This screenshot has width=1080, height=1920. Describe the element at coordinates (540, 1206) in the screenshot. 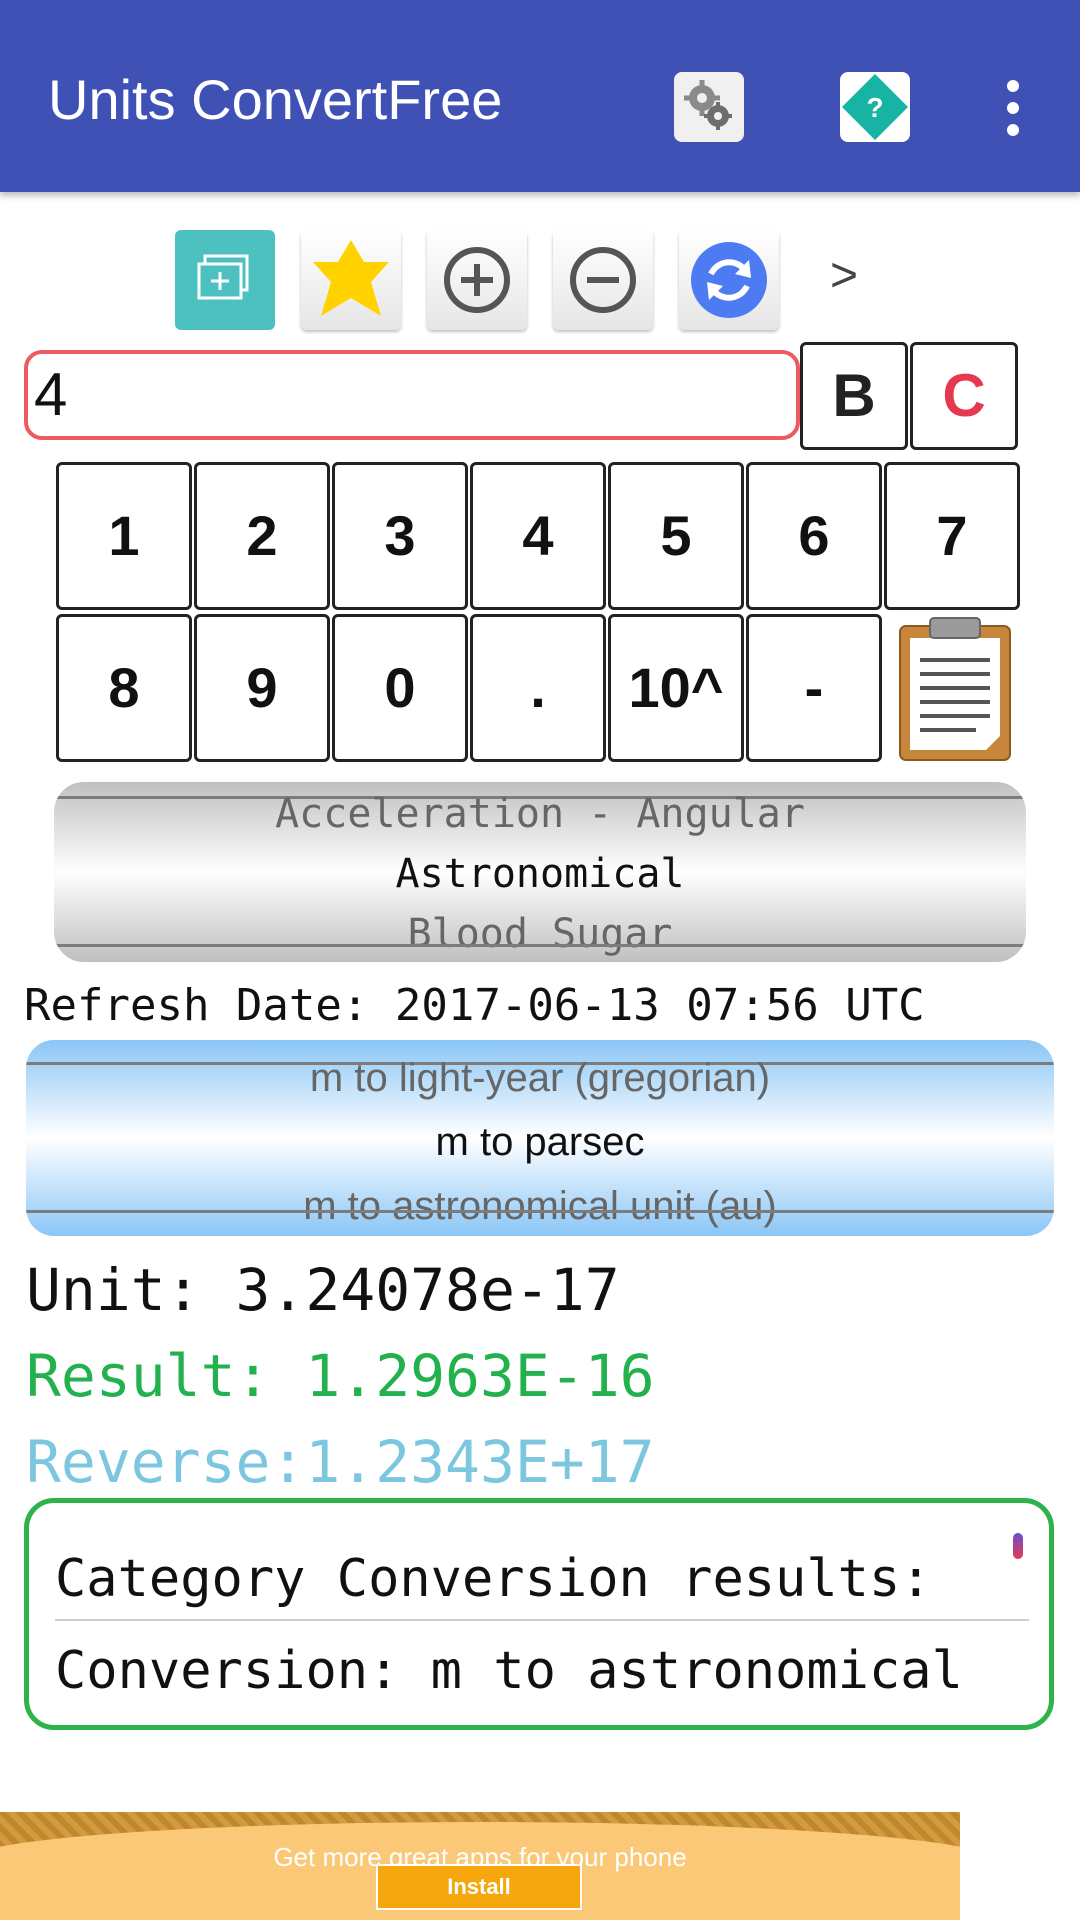

I see `conversion-next: m to astronomical unit (au)` at that location.